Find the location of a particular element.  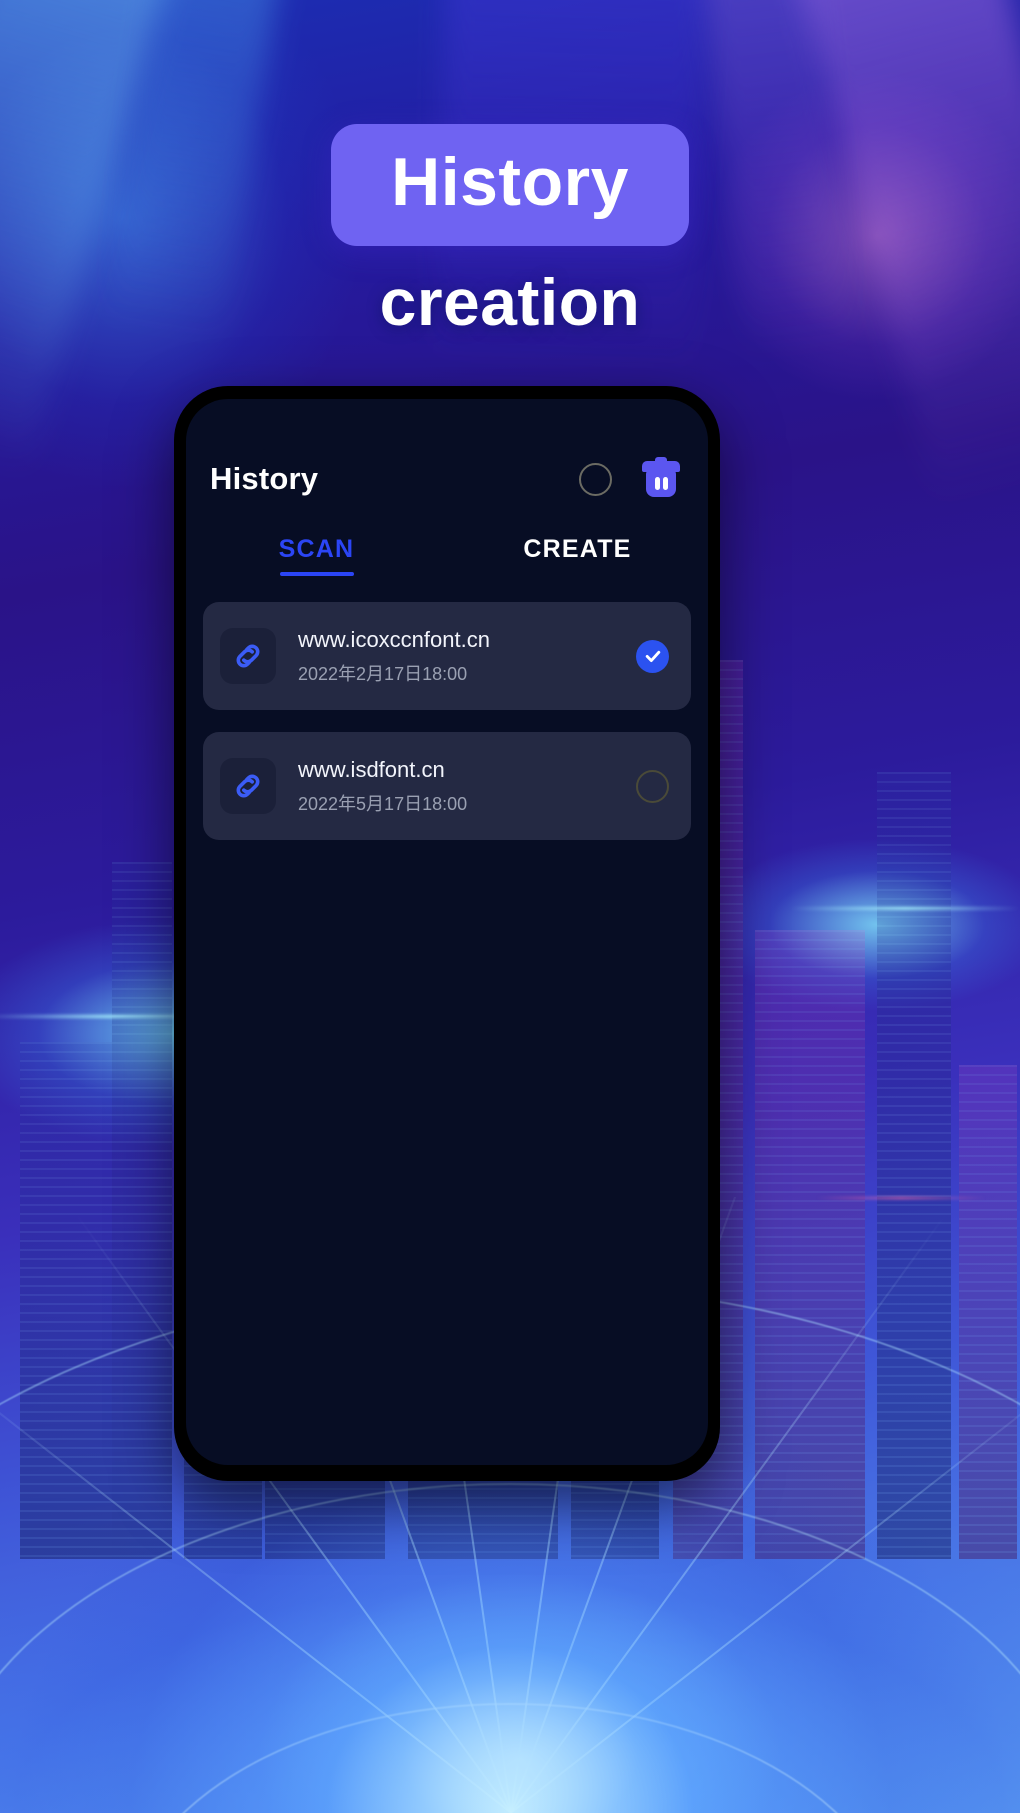

list-item-text: www.icoxccnfont.cn 2022年2月17日18:00 is located at coordinates (467, 656).